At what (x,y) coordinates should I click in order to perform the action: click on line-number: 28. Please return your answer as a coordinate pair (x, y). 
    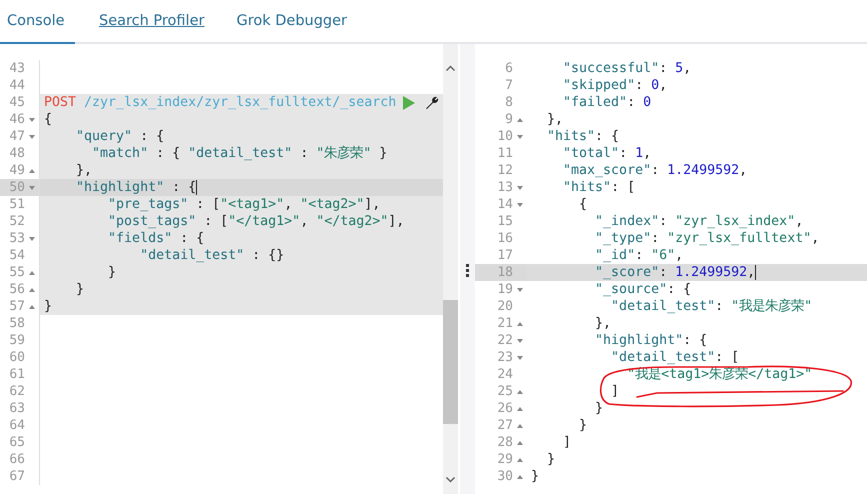
    Looking at the image, I should click on (504, 442).